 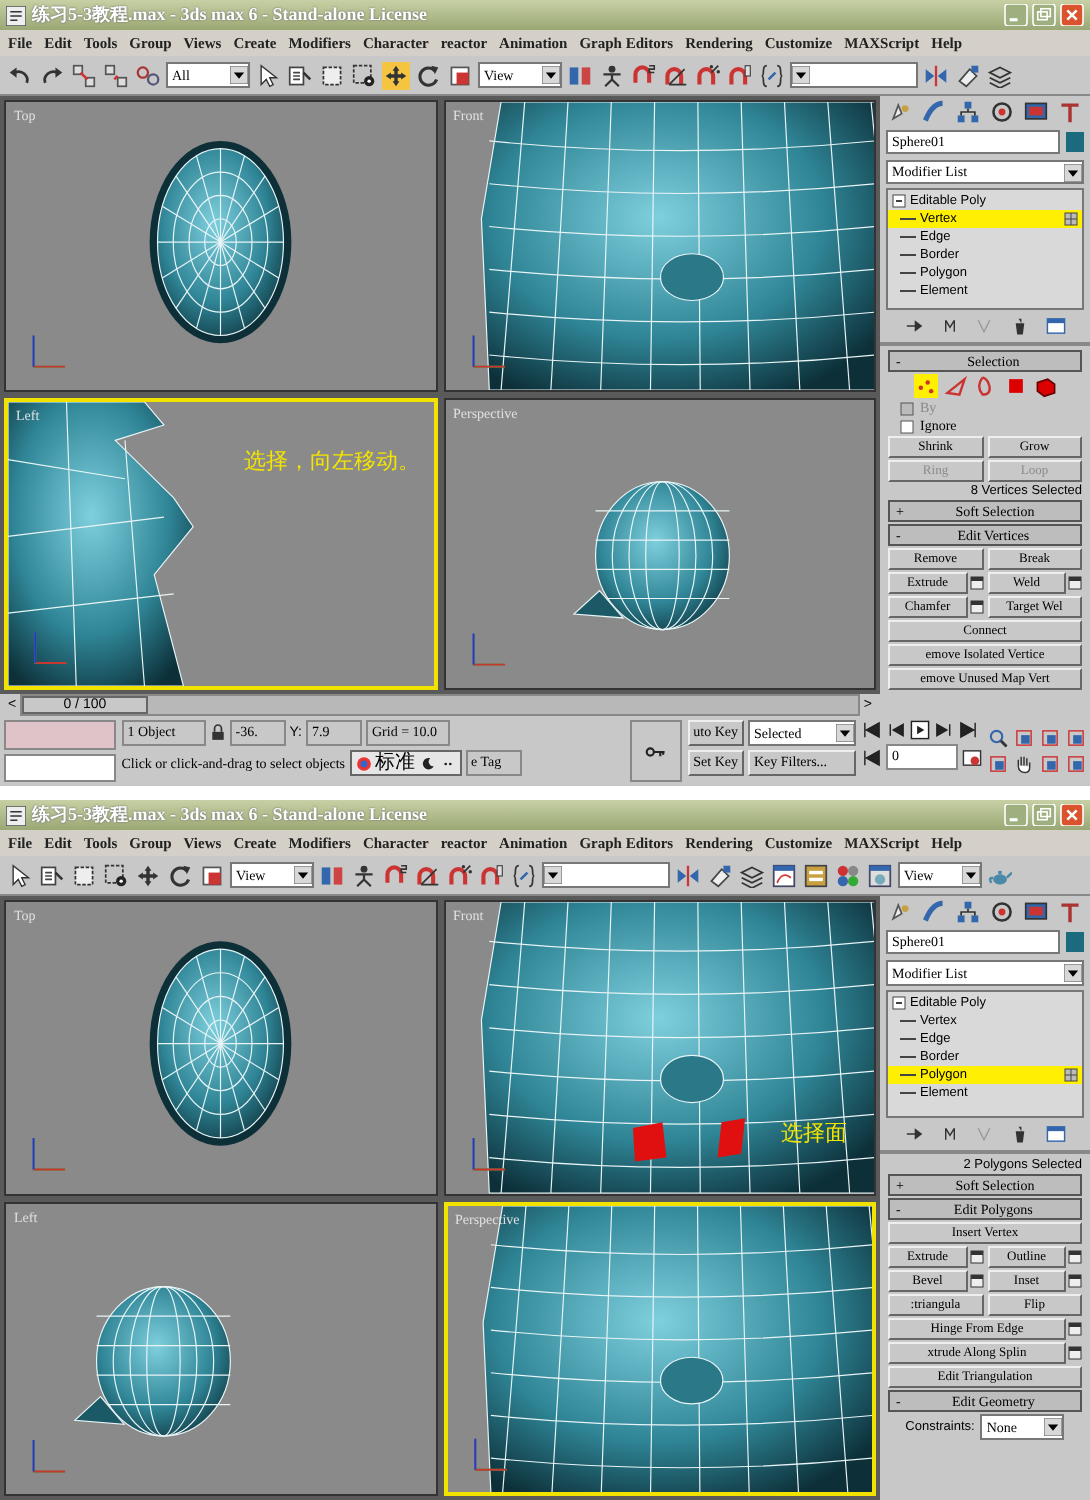 I want to click on vertex-dots-icon, so click(x=925, y=386).